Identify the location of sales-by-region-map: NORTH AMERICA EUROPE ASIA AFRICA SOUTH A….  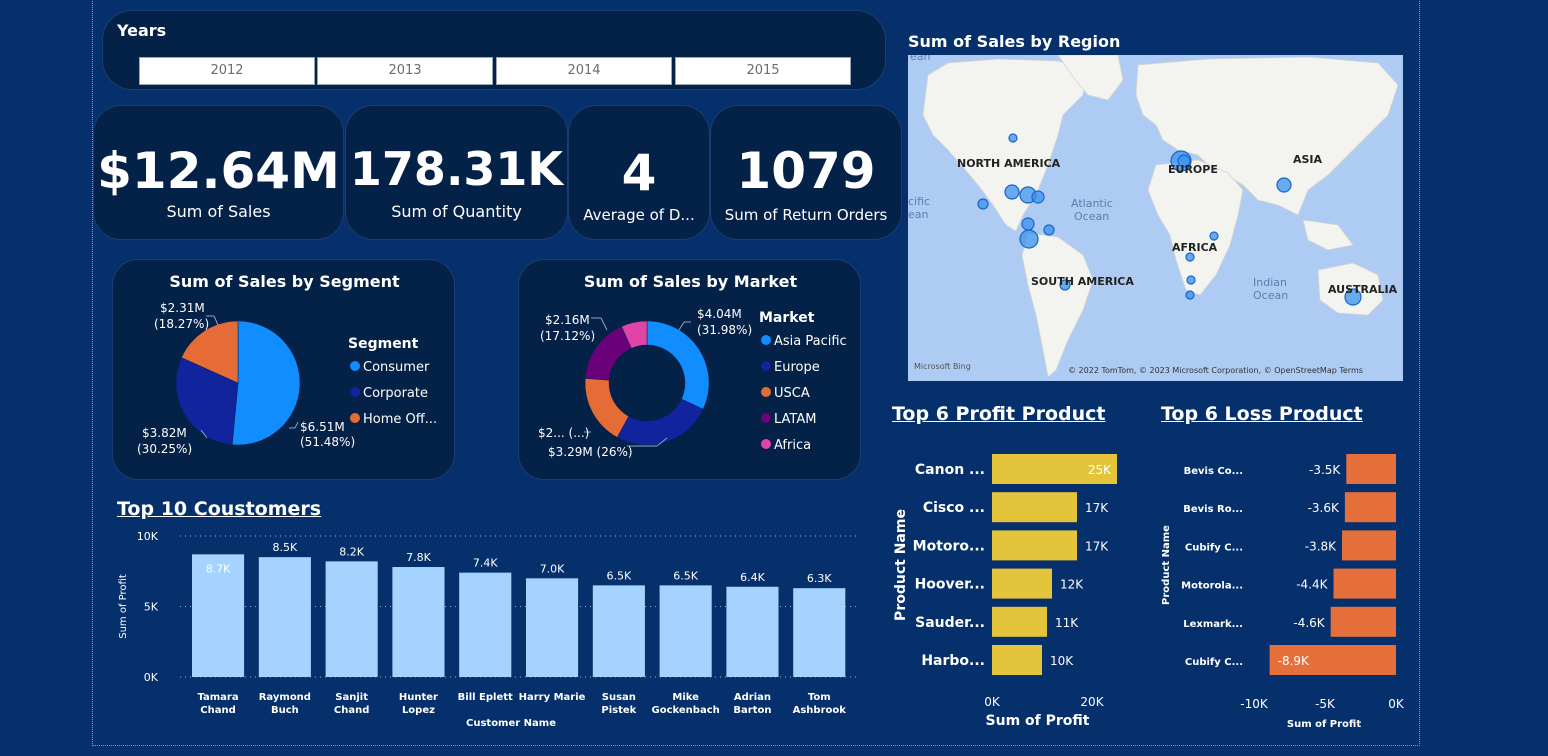
(1155, 218).